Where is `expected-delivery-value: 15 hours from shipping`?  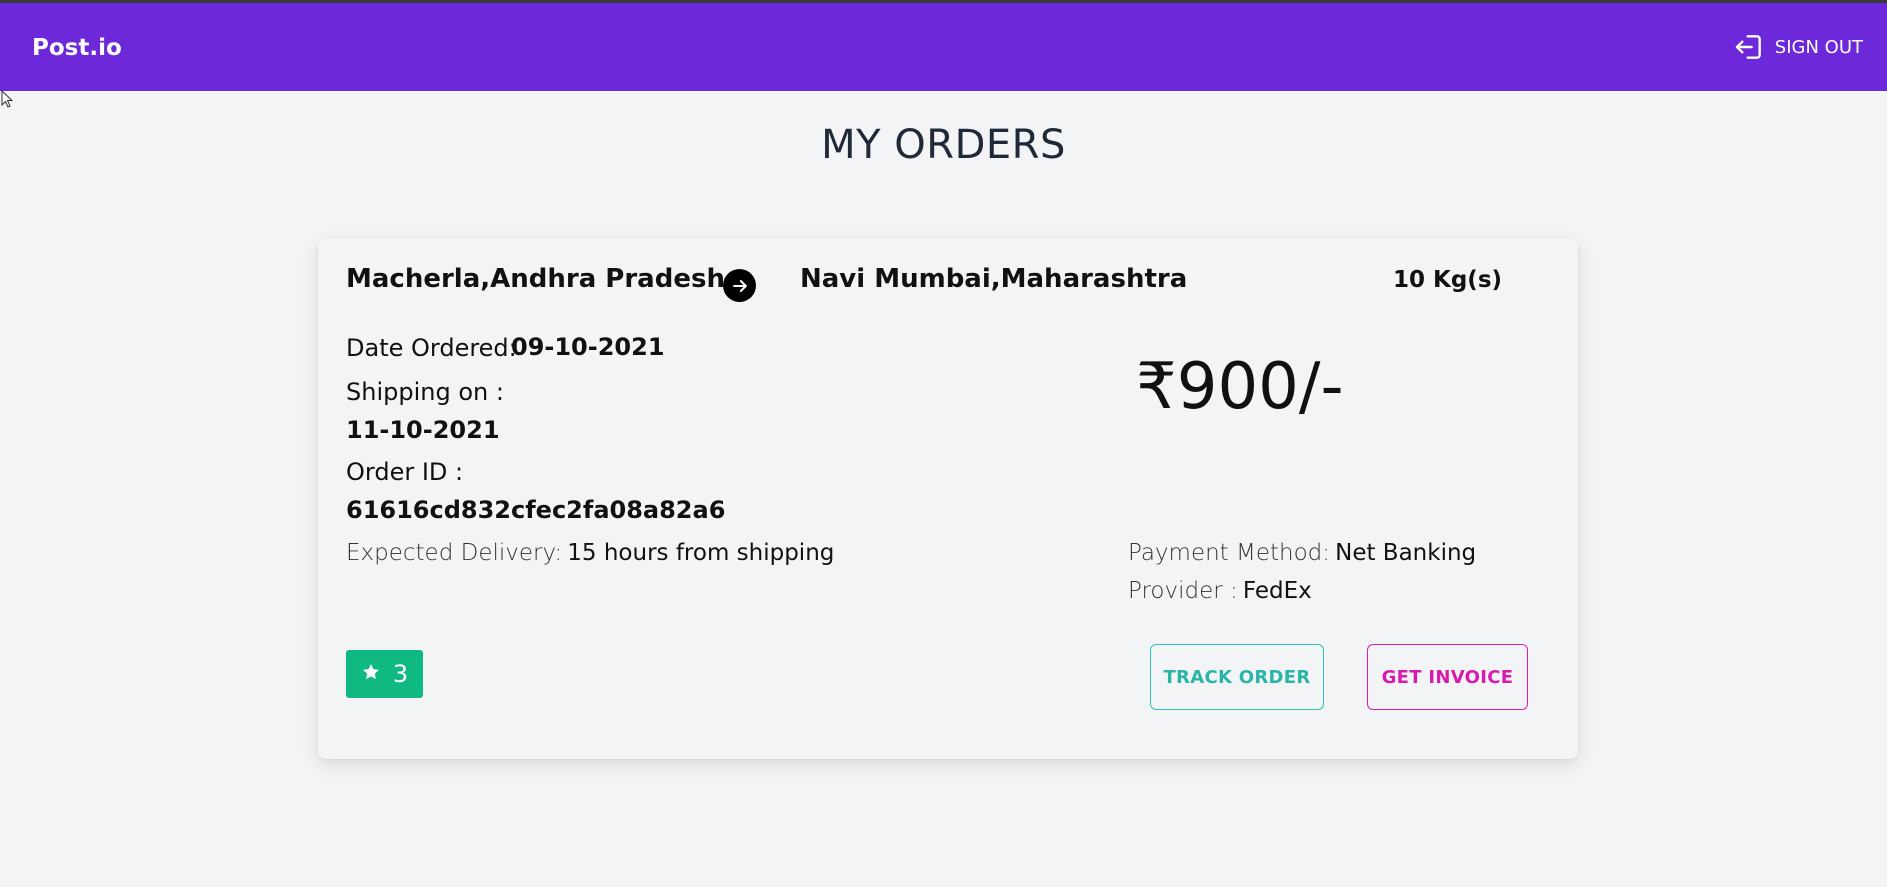
expected-delivery-value: 15 hours from shipping is located at coordinates (701, 553).